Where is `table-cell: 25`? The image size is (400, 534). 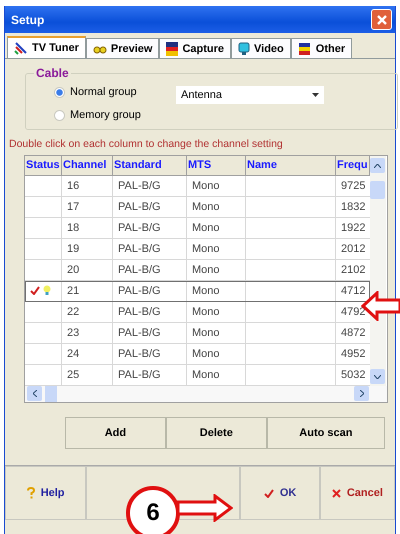
table-cell: 25 is located at coordinates (87, 375).